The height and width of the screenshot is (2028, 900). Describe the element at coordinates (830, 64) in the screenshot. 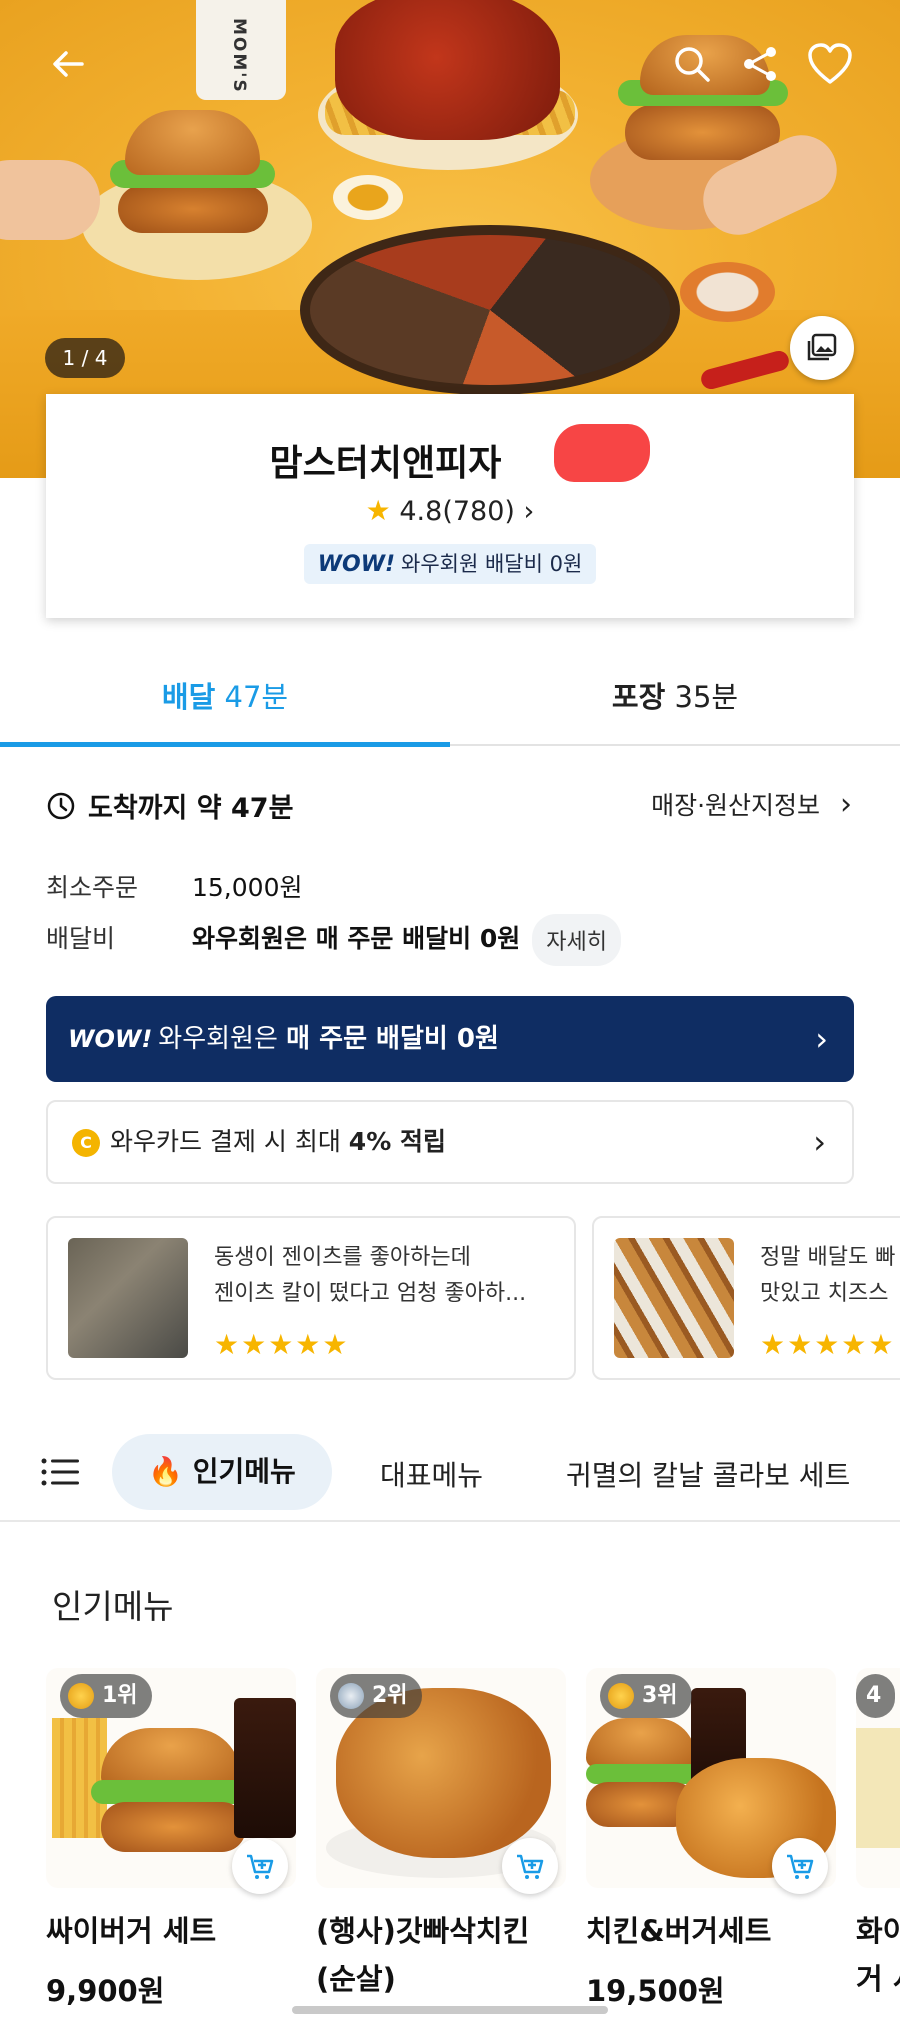

I see `heart-icon` at that location.